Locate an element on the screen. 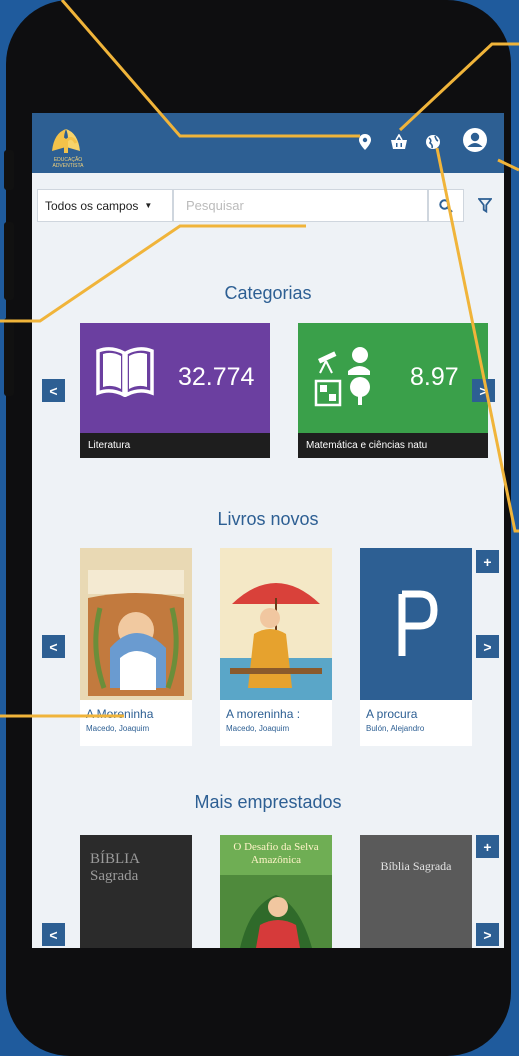  phone-volume-down is located at coordinates (9, 357).